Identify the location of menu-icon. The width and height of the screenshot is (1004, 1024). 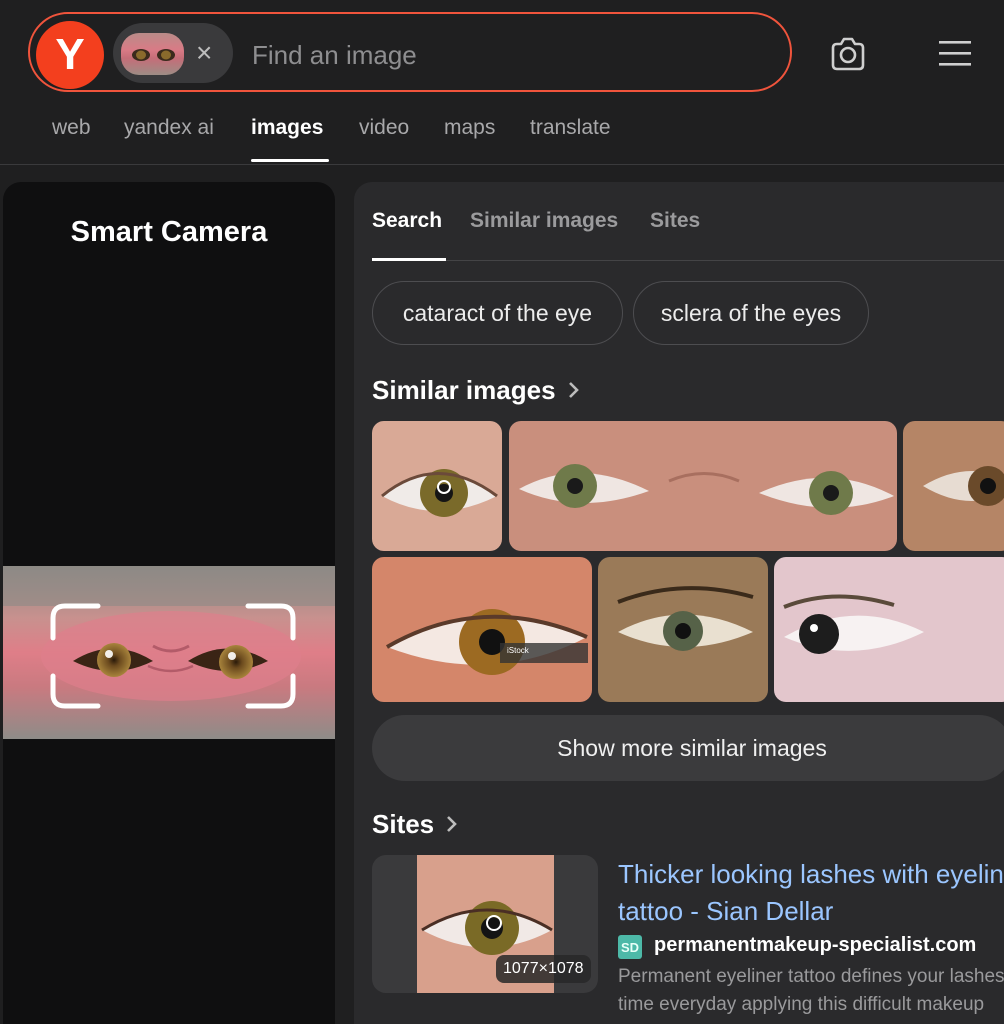
(955, 53).